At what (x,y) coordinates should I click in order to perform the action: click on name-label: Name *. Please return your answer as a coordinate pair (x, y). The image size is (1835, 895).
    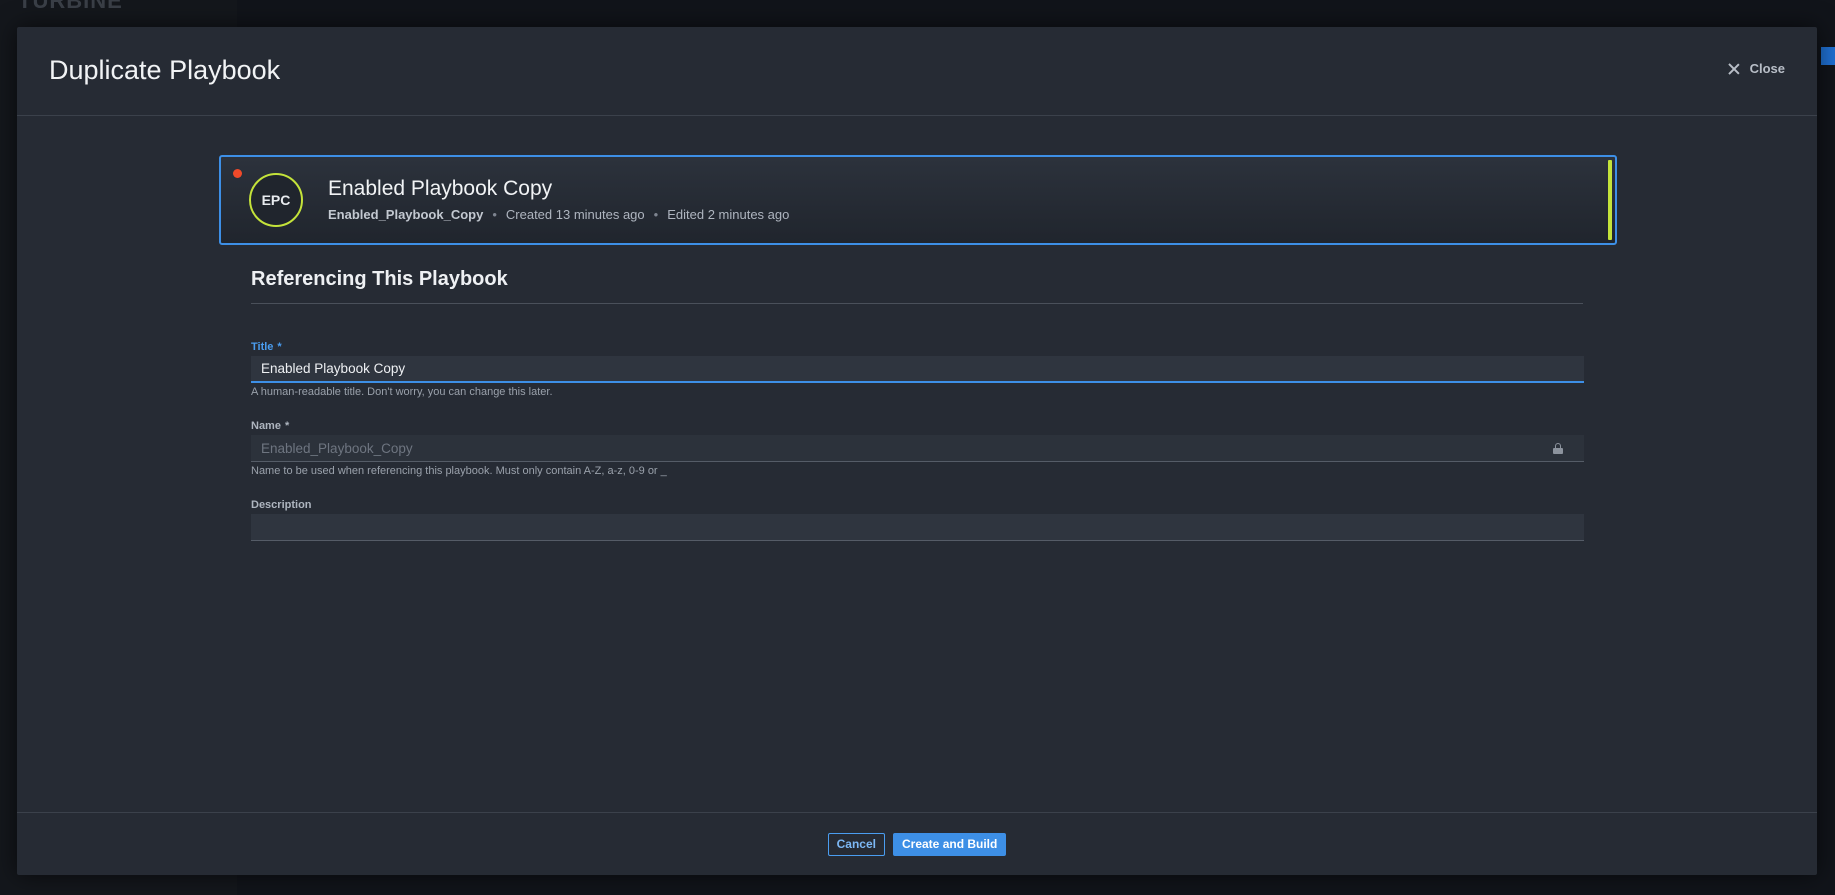
    Looking at the image, I should click on (270, 426).